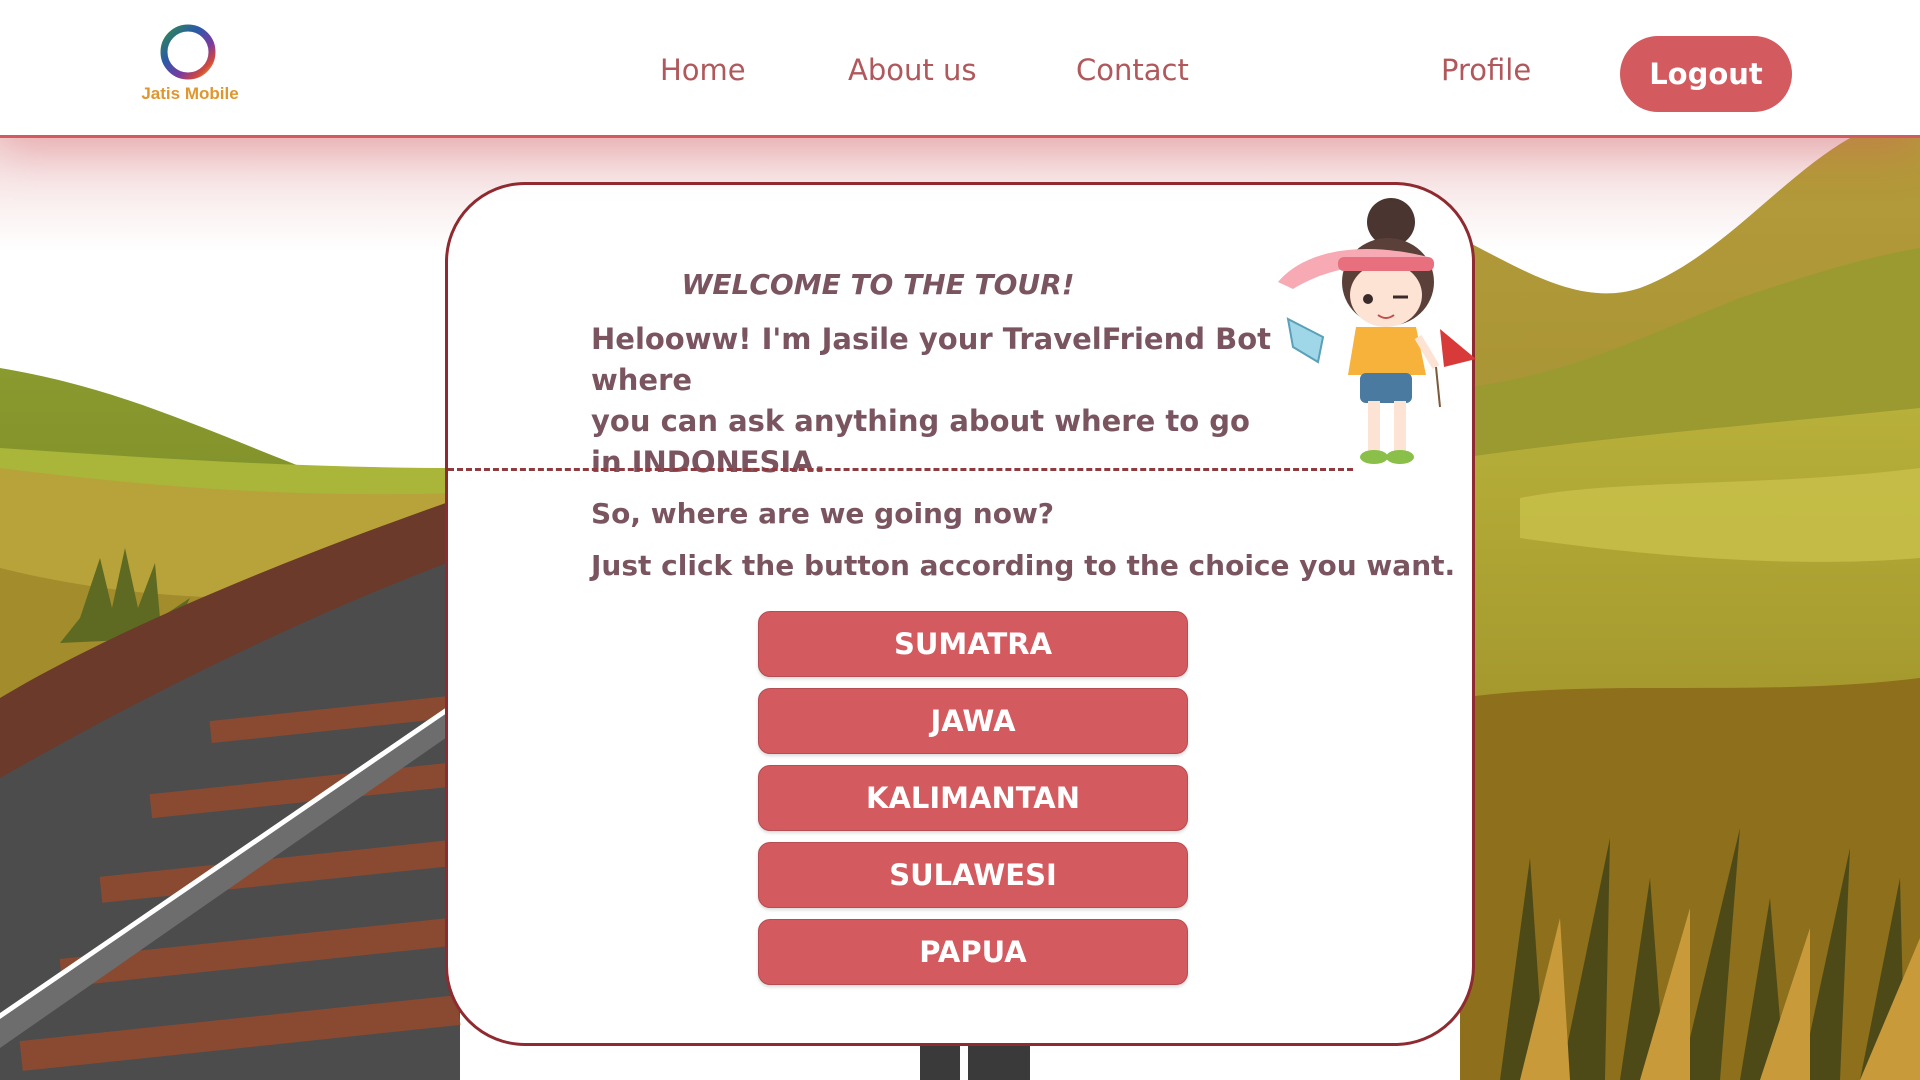  Describe the element at coordinates (190, 93) in the screenshot. I see `logo-text: Jatis Mobile` at that location.